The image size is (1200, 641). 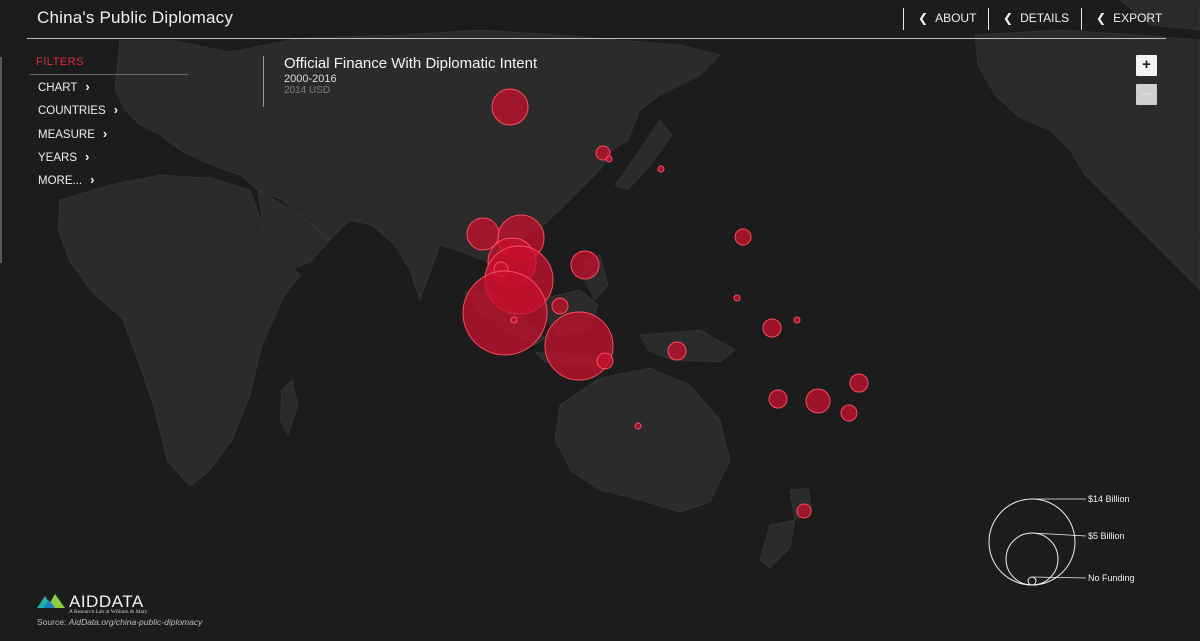 What do you see at coordinates (109, 179) in the screenshot?
I see `filter-more: MORE... ›` at bounding box center [109, 179].